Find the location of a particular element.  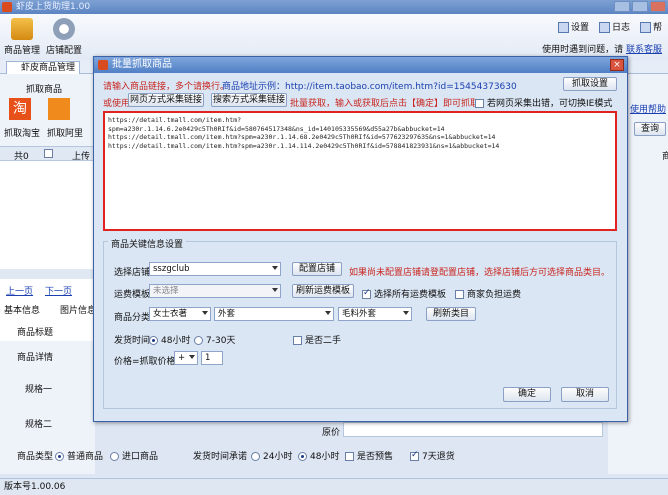

taobao-icon: 淘 is located at coordinates (20, 109).